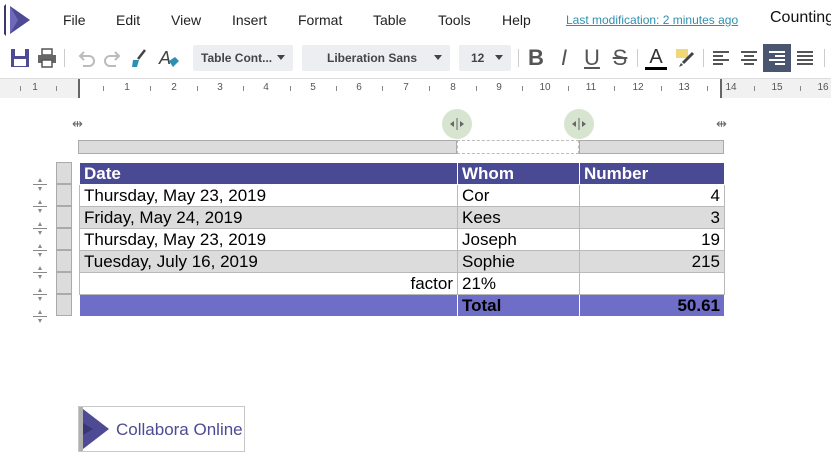 Image resolution: width=831 pixels, height=473 pixels. Describe the element at coordinates (749, 58) in the screenshot. I see `align-center-icon` at that location.